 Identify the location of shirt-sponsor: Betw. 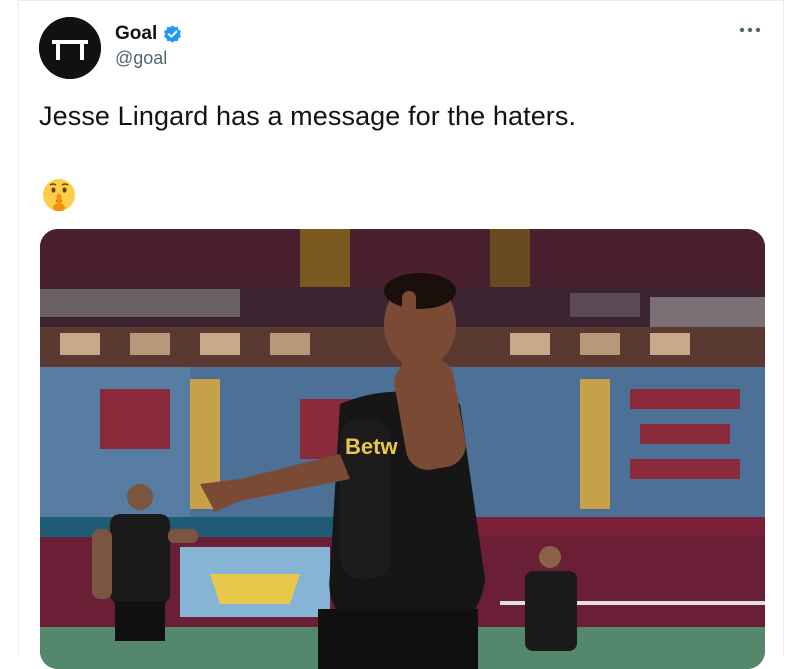
(371, 446).